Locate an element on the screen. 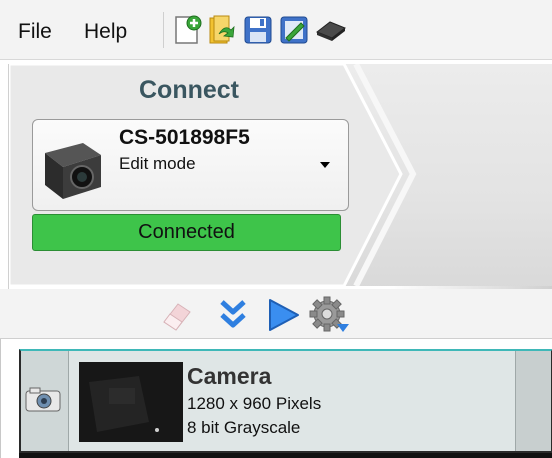  eraser-icon is located at coordinates (177, 317).